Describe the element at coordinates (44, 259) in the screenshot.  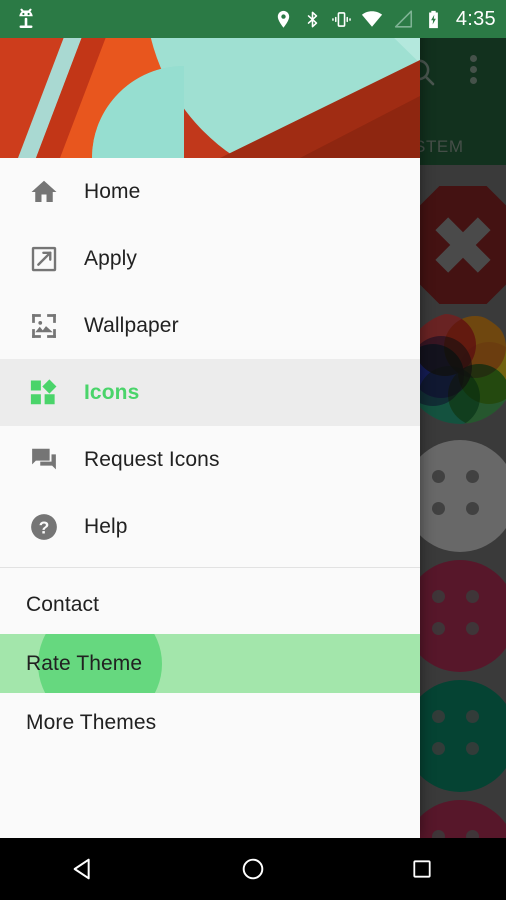
I see `open-in-new-icon` at that location.